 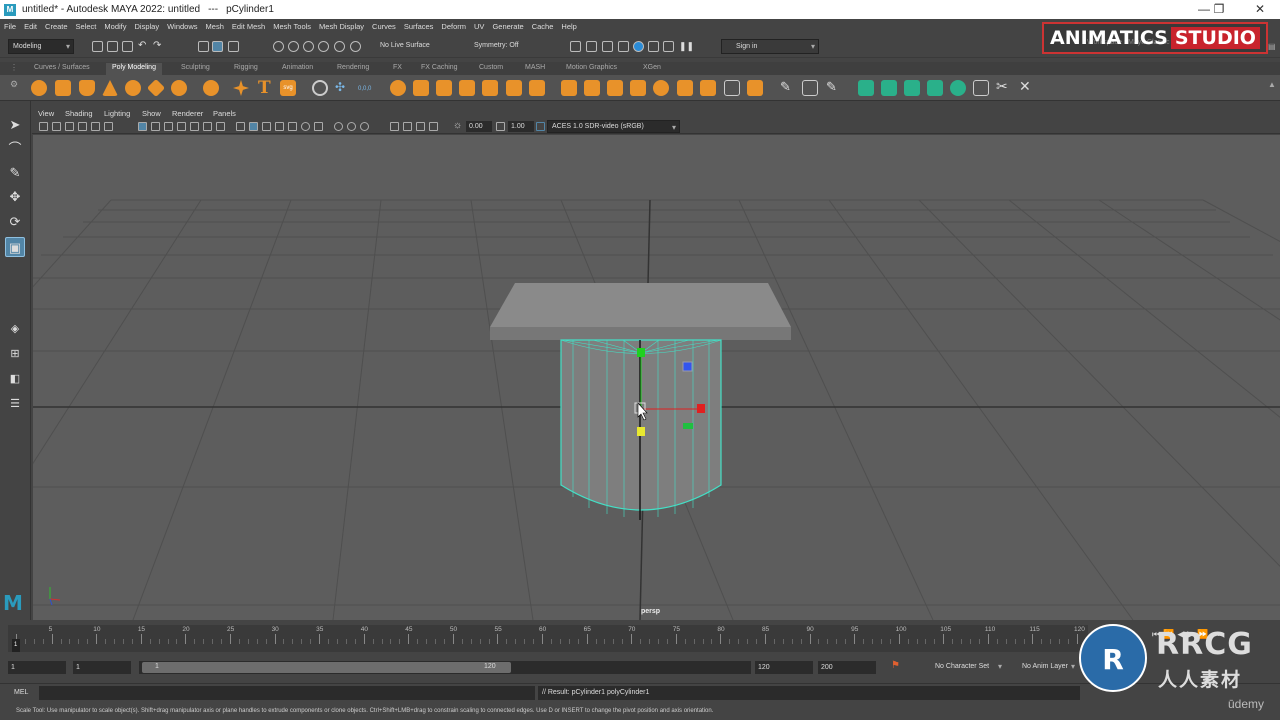 What do you see at coordinates (246, 69) in the screenshot?
I see `shelf-tab-rigging: Rigging` at bounding box center [246, 69].